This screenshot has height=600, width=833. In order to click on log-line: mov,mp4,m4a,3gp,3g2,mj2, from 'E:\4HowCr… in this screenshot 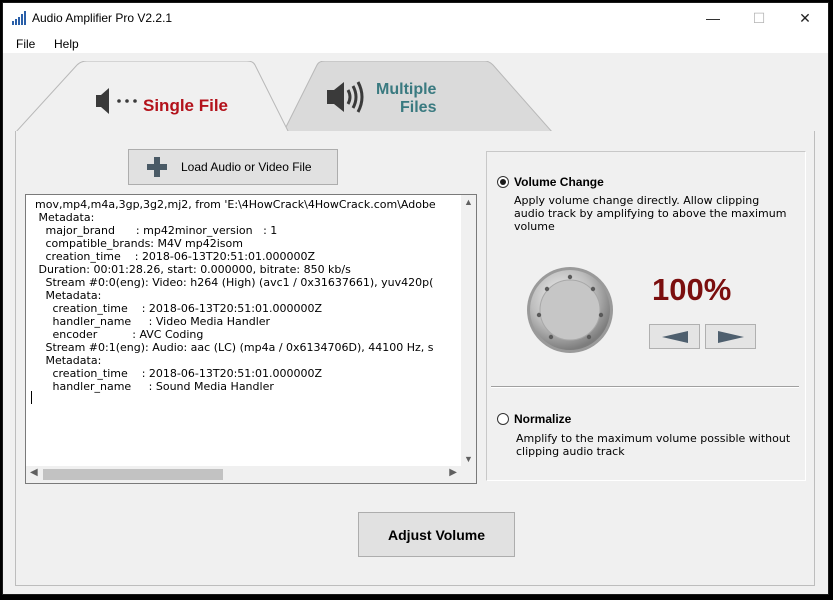, I will do `click(235, 204)`.